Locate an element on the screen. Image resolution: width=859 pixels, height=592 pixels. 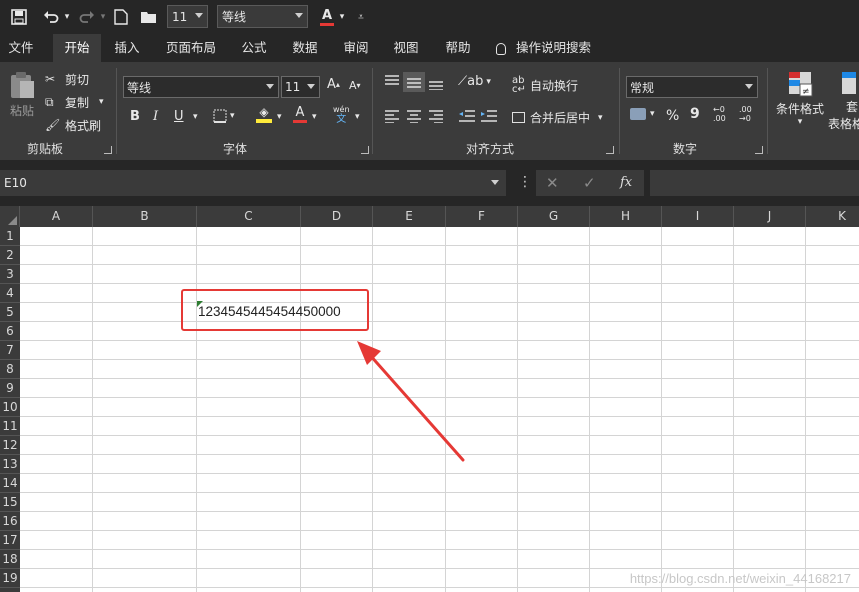
phonetic-dropdown-icon: ▾ is located at coordinates (357, 117).